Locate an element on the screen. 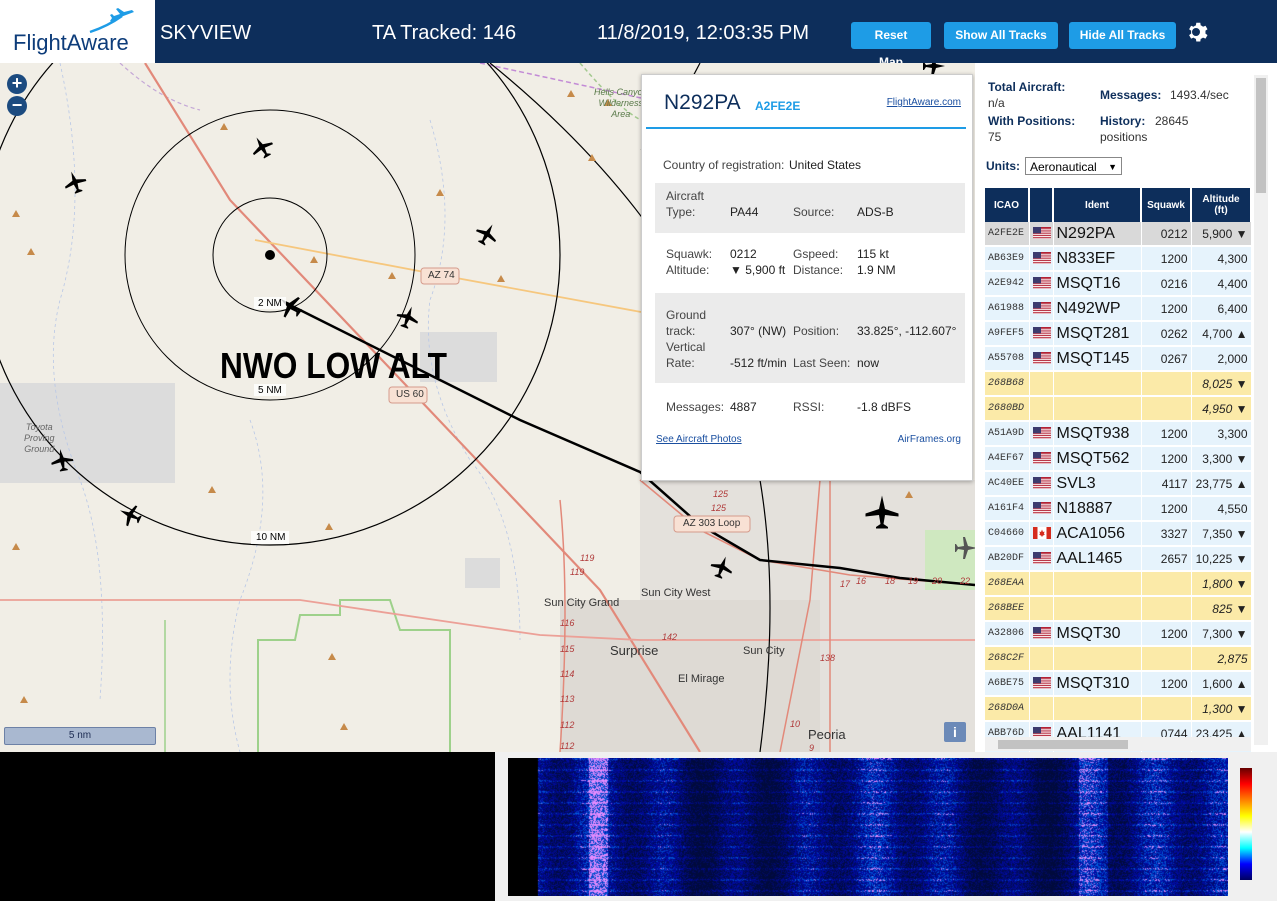 The image size is (1277, 901). table-row: C04660 ACA1056 3327 7,350 ▼ is located at coordinates (1118, 534).